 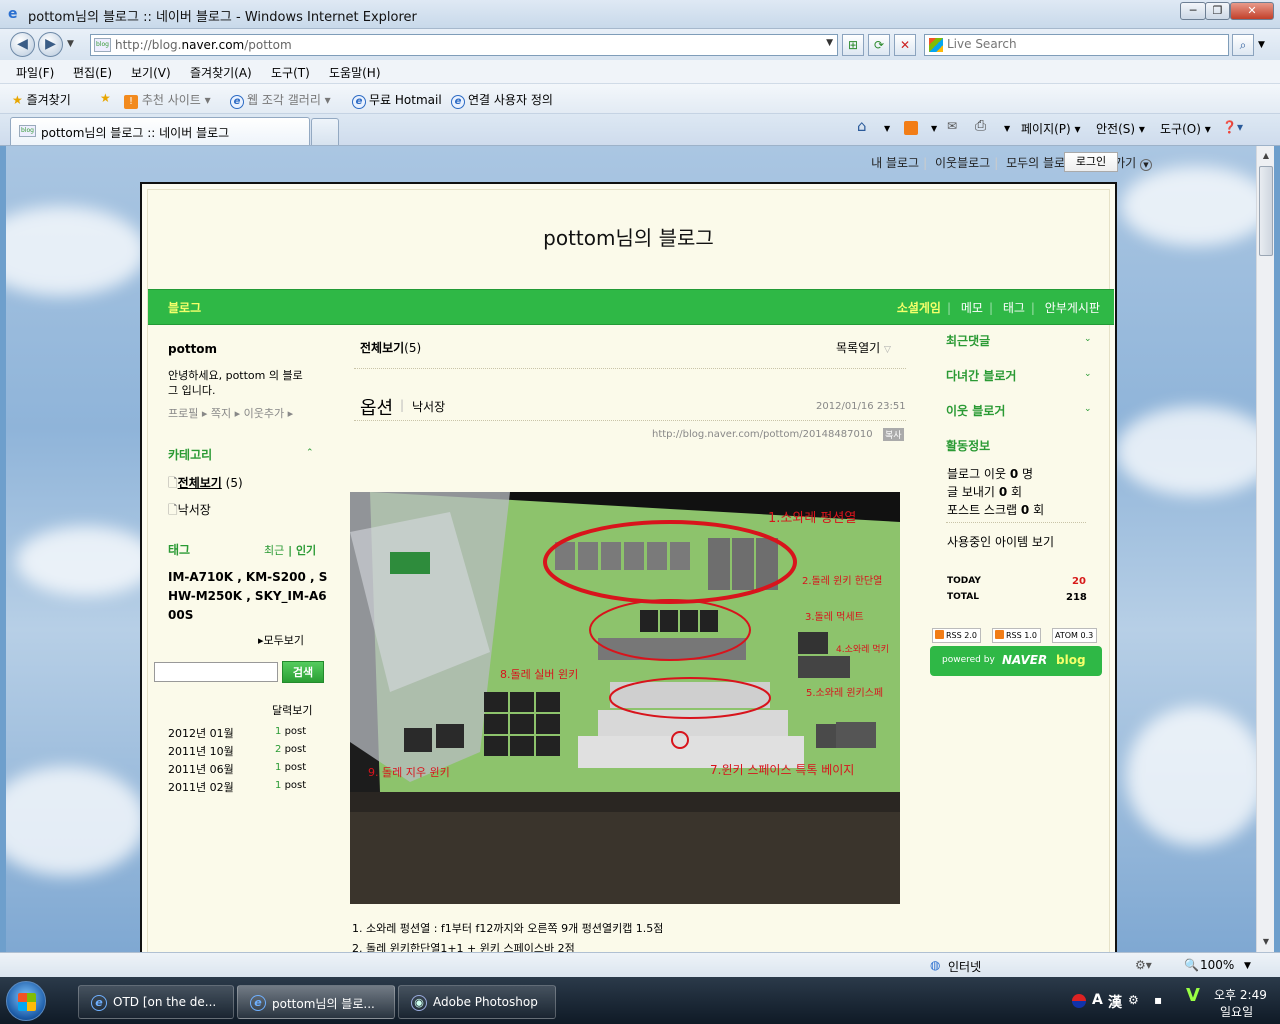 I want to click on rss2-badge: RSS 2.0, so click(x=956, y=635).